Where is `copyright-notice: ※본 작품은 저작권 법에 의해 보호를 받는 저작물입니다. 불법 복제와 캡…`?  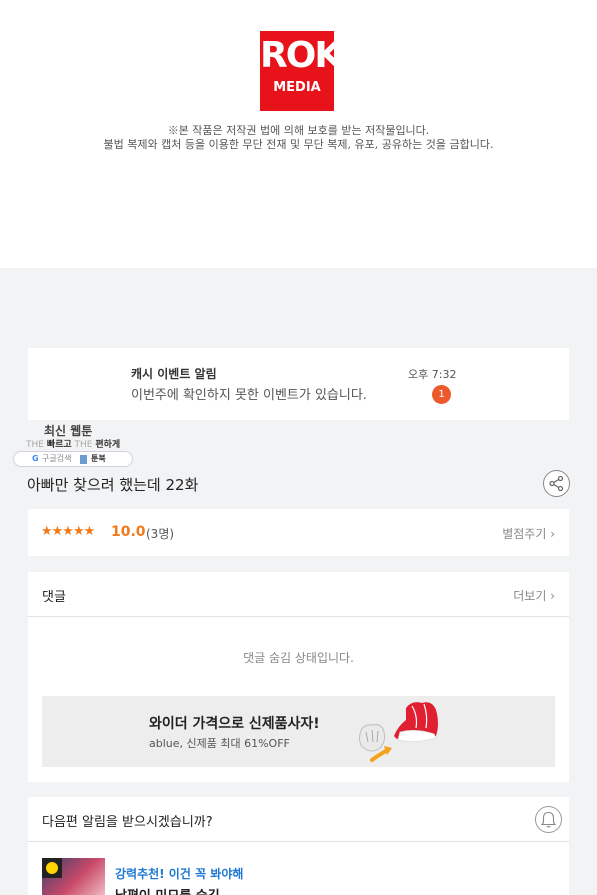
copyright-notice: ※본 작품은 저작권 법에 의해 보호를 받는 저작물입니다. 불법 복제와 캡… is located at coordinates (298, 138).